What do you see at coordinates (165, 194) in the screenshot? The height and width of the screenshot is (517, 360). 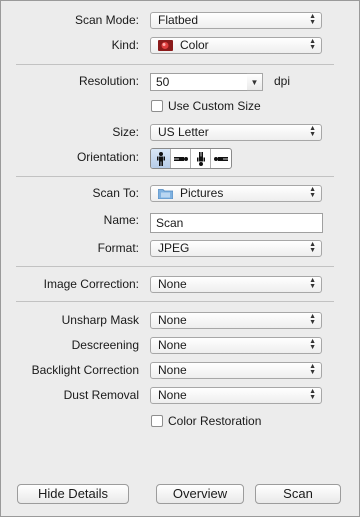 I see `folder-icon` at bounding box center [165, 194].